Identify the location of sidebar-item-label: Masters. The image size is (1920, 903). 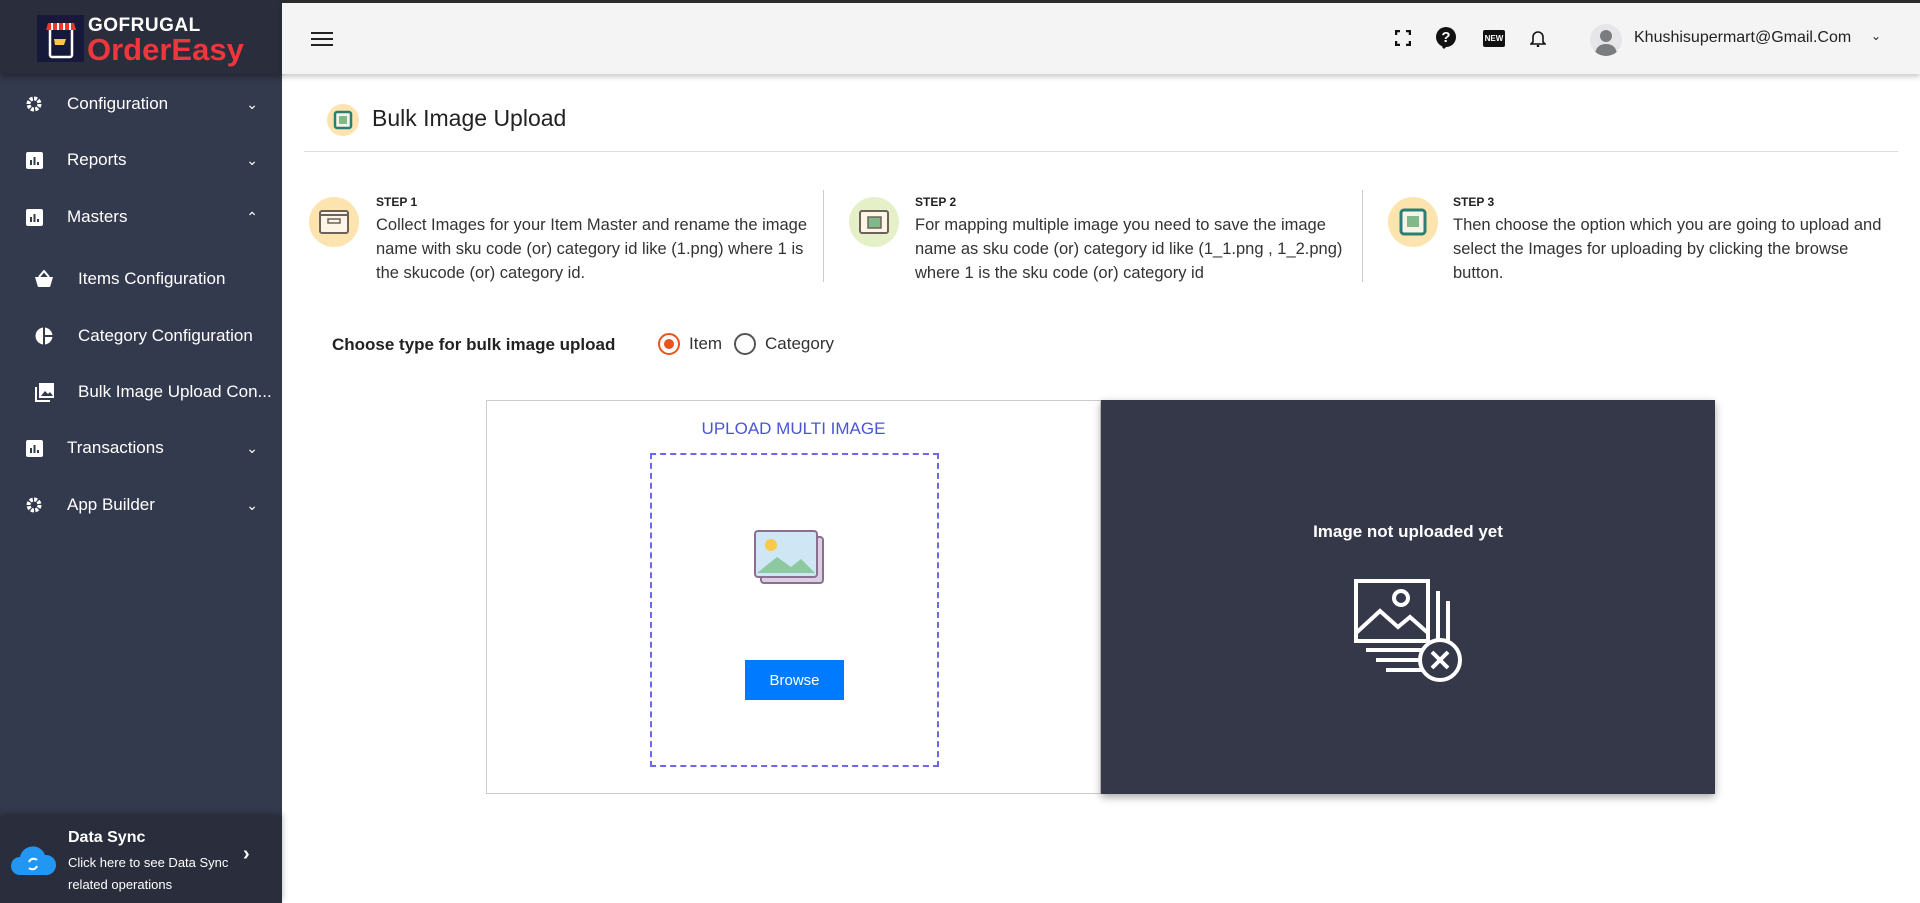
(97, 216).